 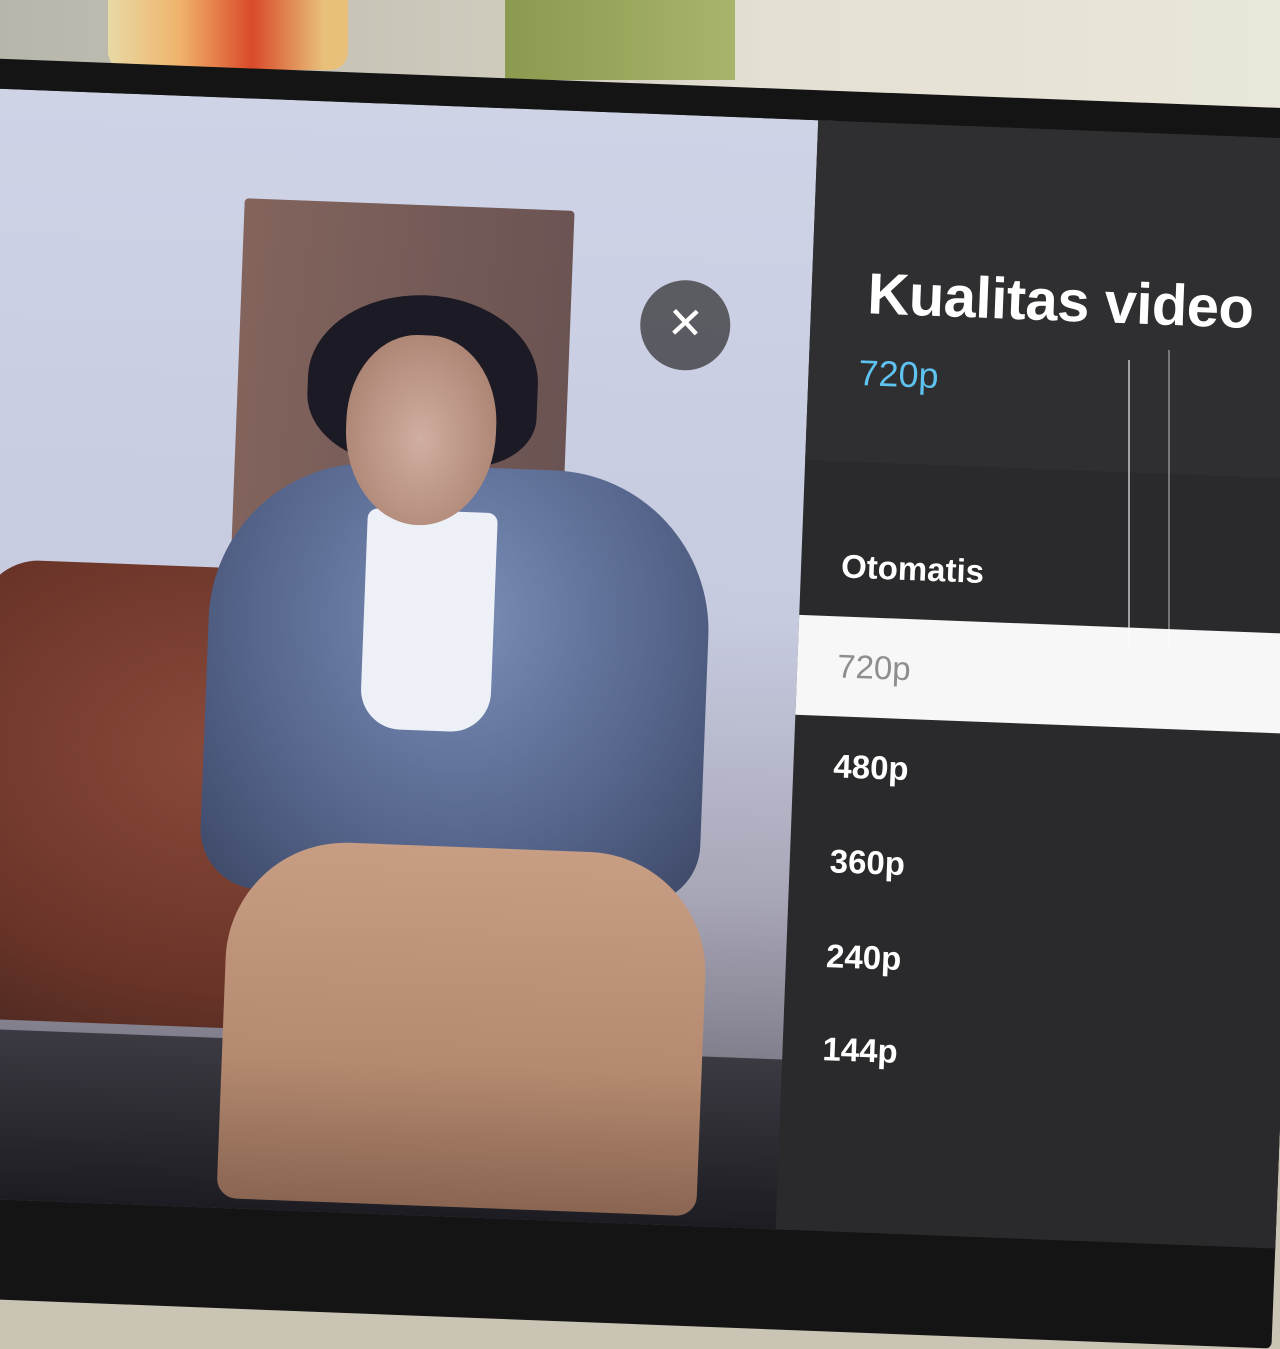 I want to click on screen-glare-secondary, so click(x=1169, y=500).